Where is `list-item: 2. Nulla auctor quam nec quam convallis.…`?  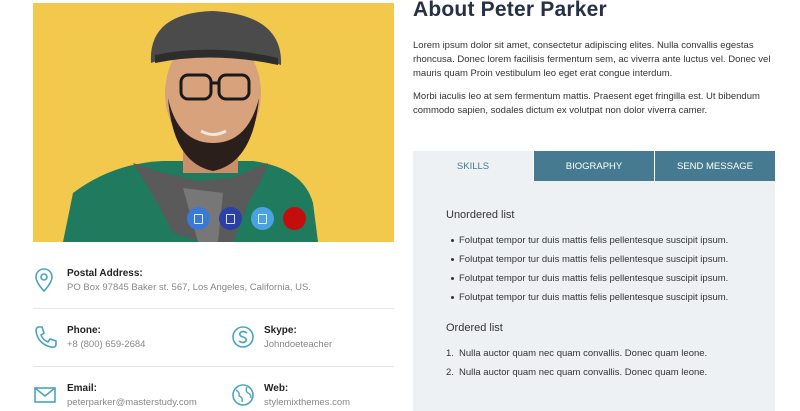
list-item: 2. Nulla auctor quam nec quam convallis.… is located at coordinates (576, 376).